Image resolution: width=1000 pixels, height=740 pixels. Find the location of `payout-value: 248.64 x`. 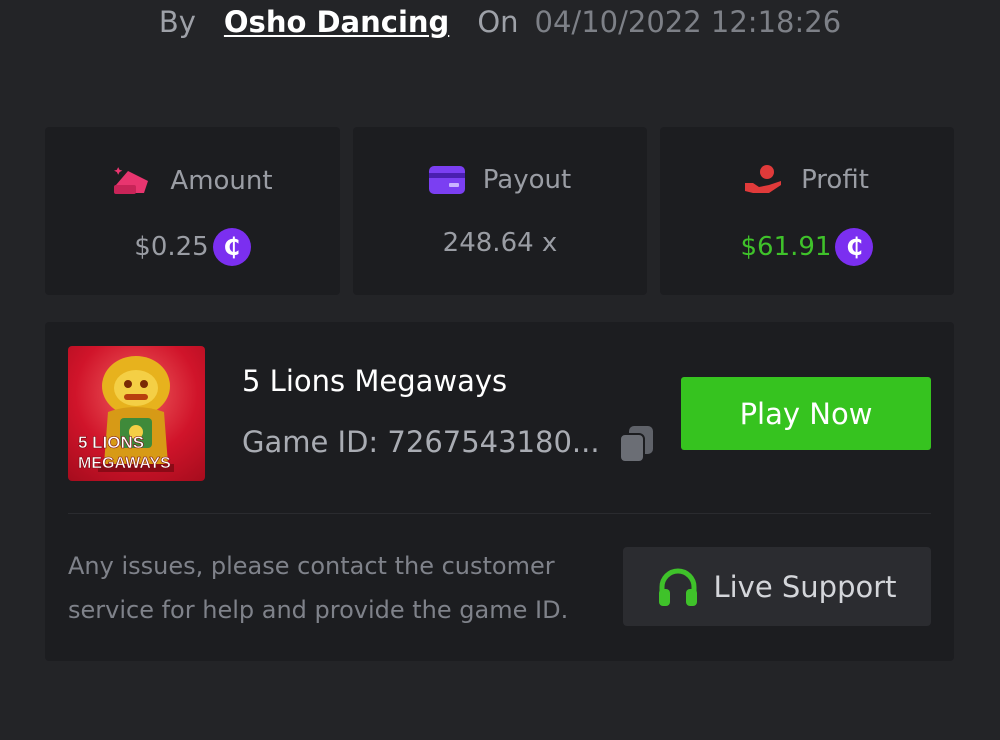

payout-value: 248.64 x is located at coordinates (500, 243).